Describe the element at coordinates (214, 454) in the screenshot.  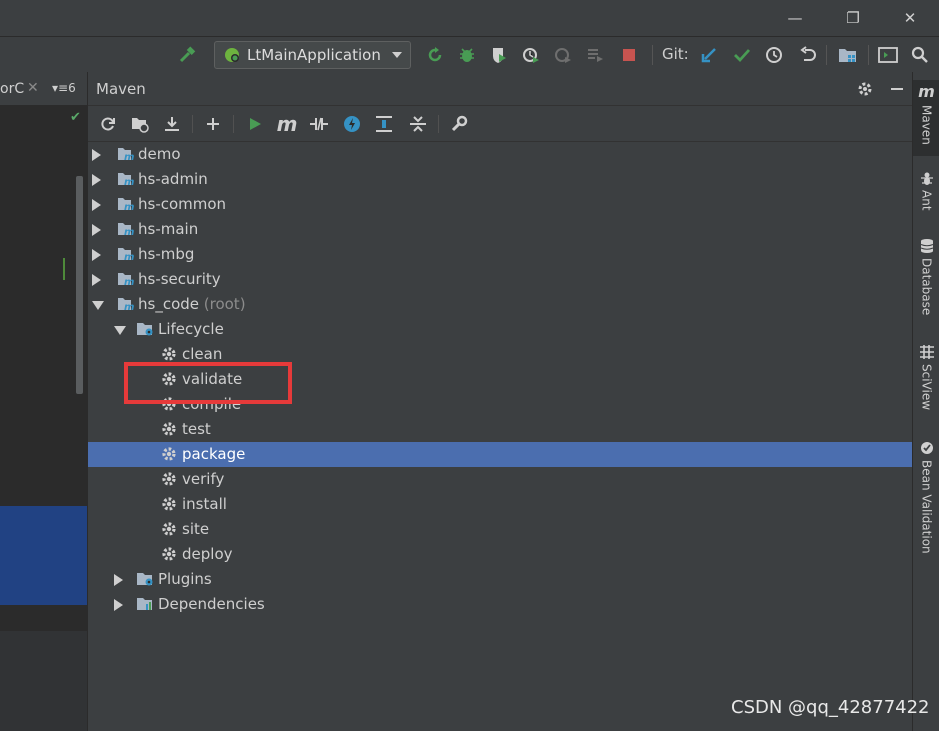
I see `tree-row-label: package` at that location.